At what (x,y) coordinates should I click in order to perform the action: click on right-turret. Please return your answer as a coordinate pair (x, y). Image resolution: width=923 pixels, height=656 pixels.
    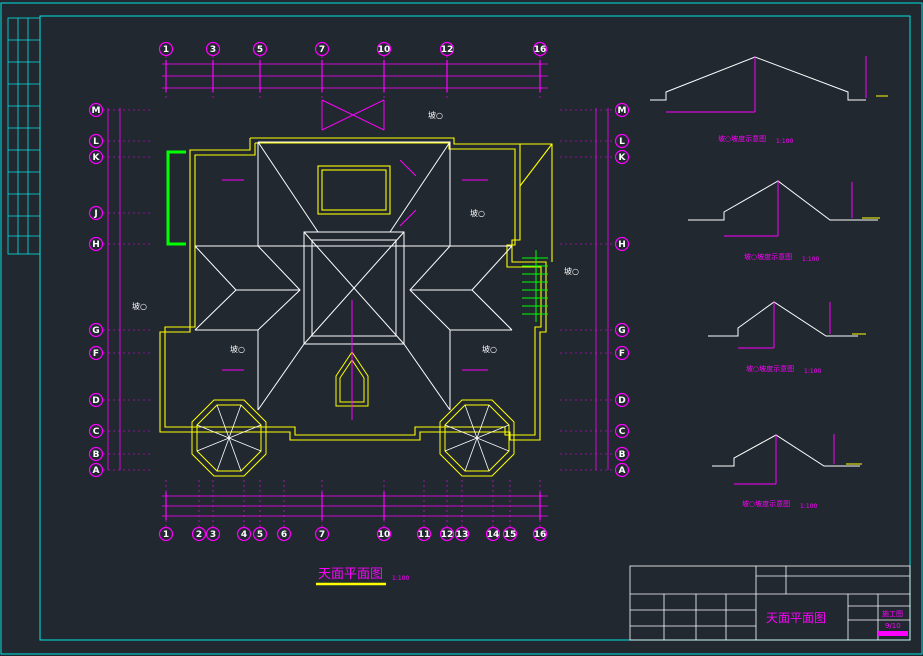
    Looking at the image, I should click on (477, 438).